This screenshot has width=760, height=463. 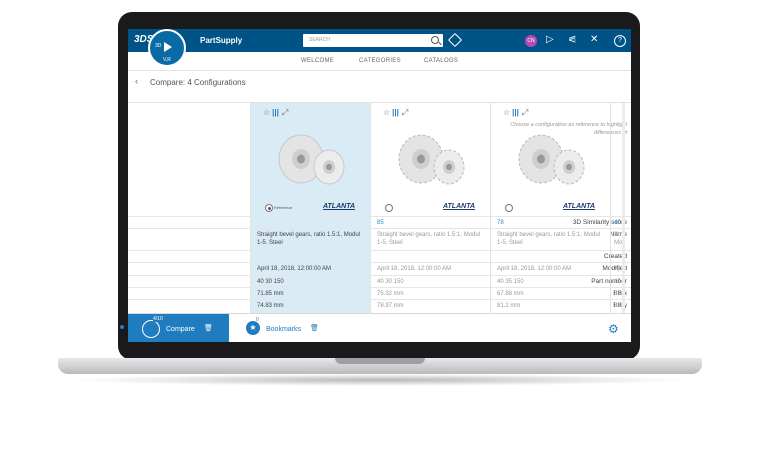 I want to click on laptop-shadow, so click(x=380, y=380).